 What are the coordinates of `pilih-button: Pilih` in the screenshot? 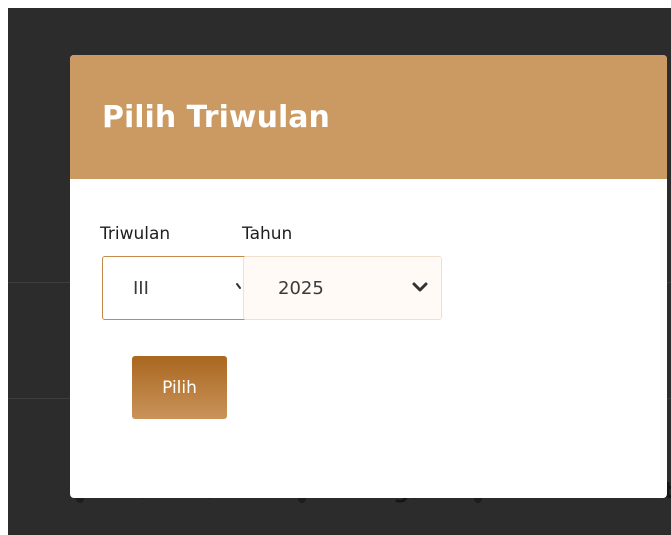 It's located at (179, 387).